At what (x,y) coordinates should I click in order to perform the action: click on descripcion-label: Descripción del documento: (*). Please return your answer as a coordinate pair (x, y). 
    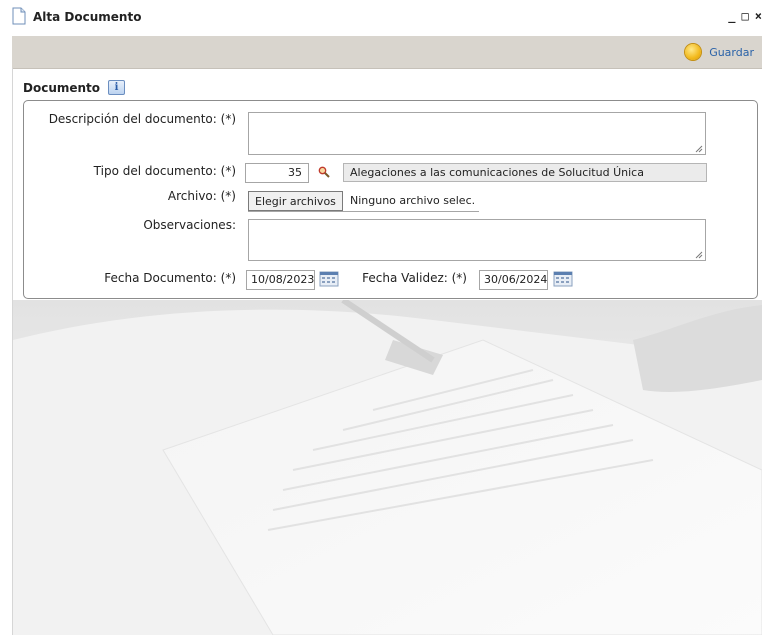
    Looking at the image, I should click on (142, 119).